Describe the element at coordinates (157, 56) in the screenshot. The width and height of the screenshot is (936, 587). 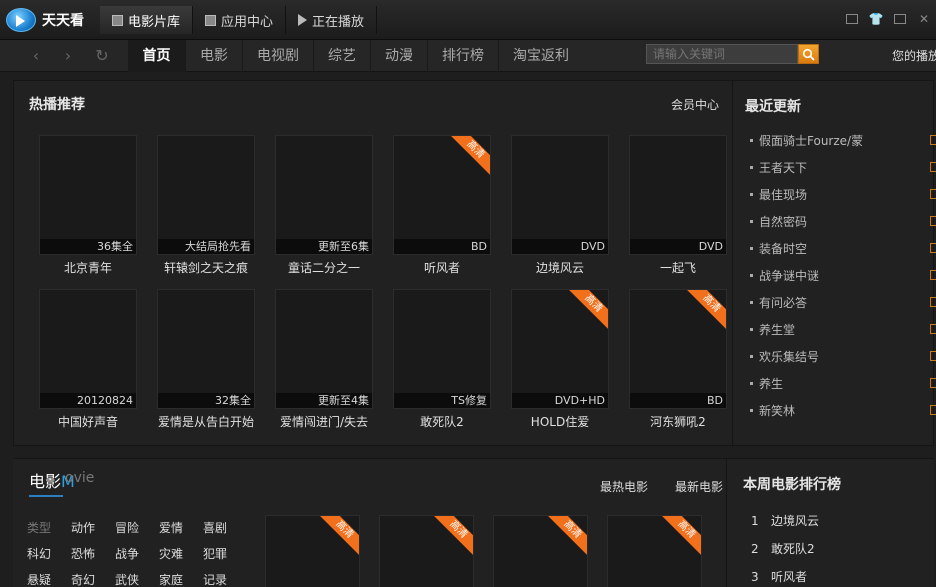
I see `menu-home: 首页` at that location.